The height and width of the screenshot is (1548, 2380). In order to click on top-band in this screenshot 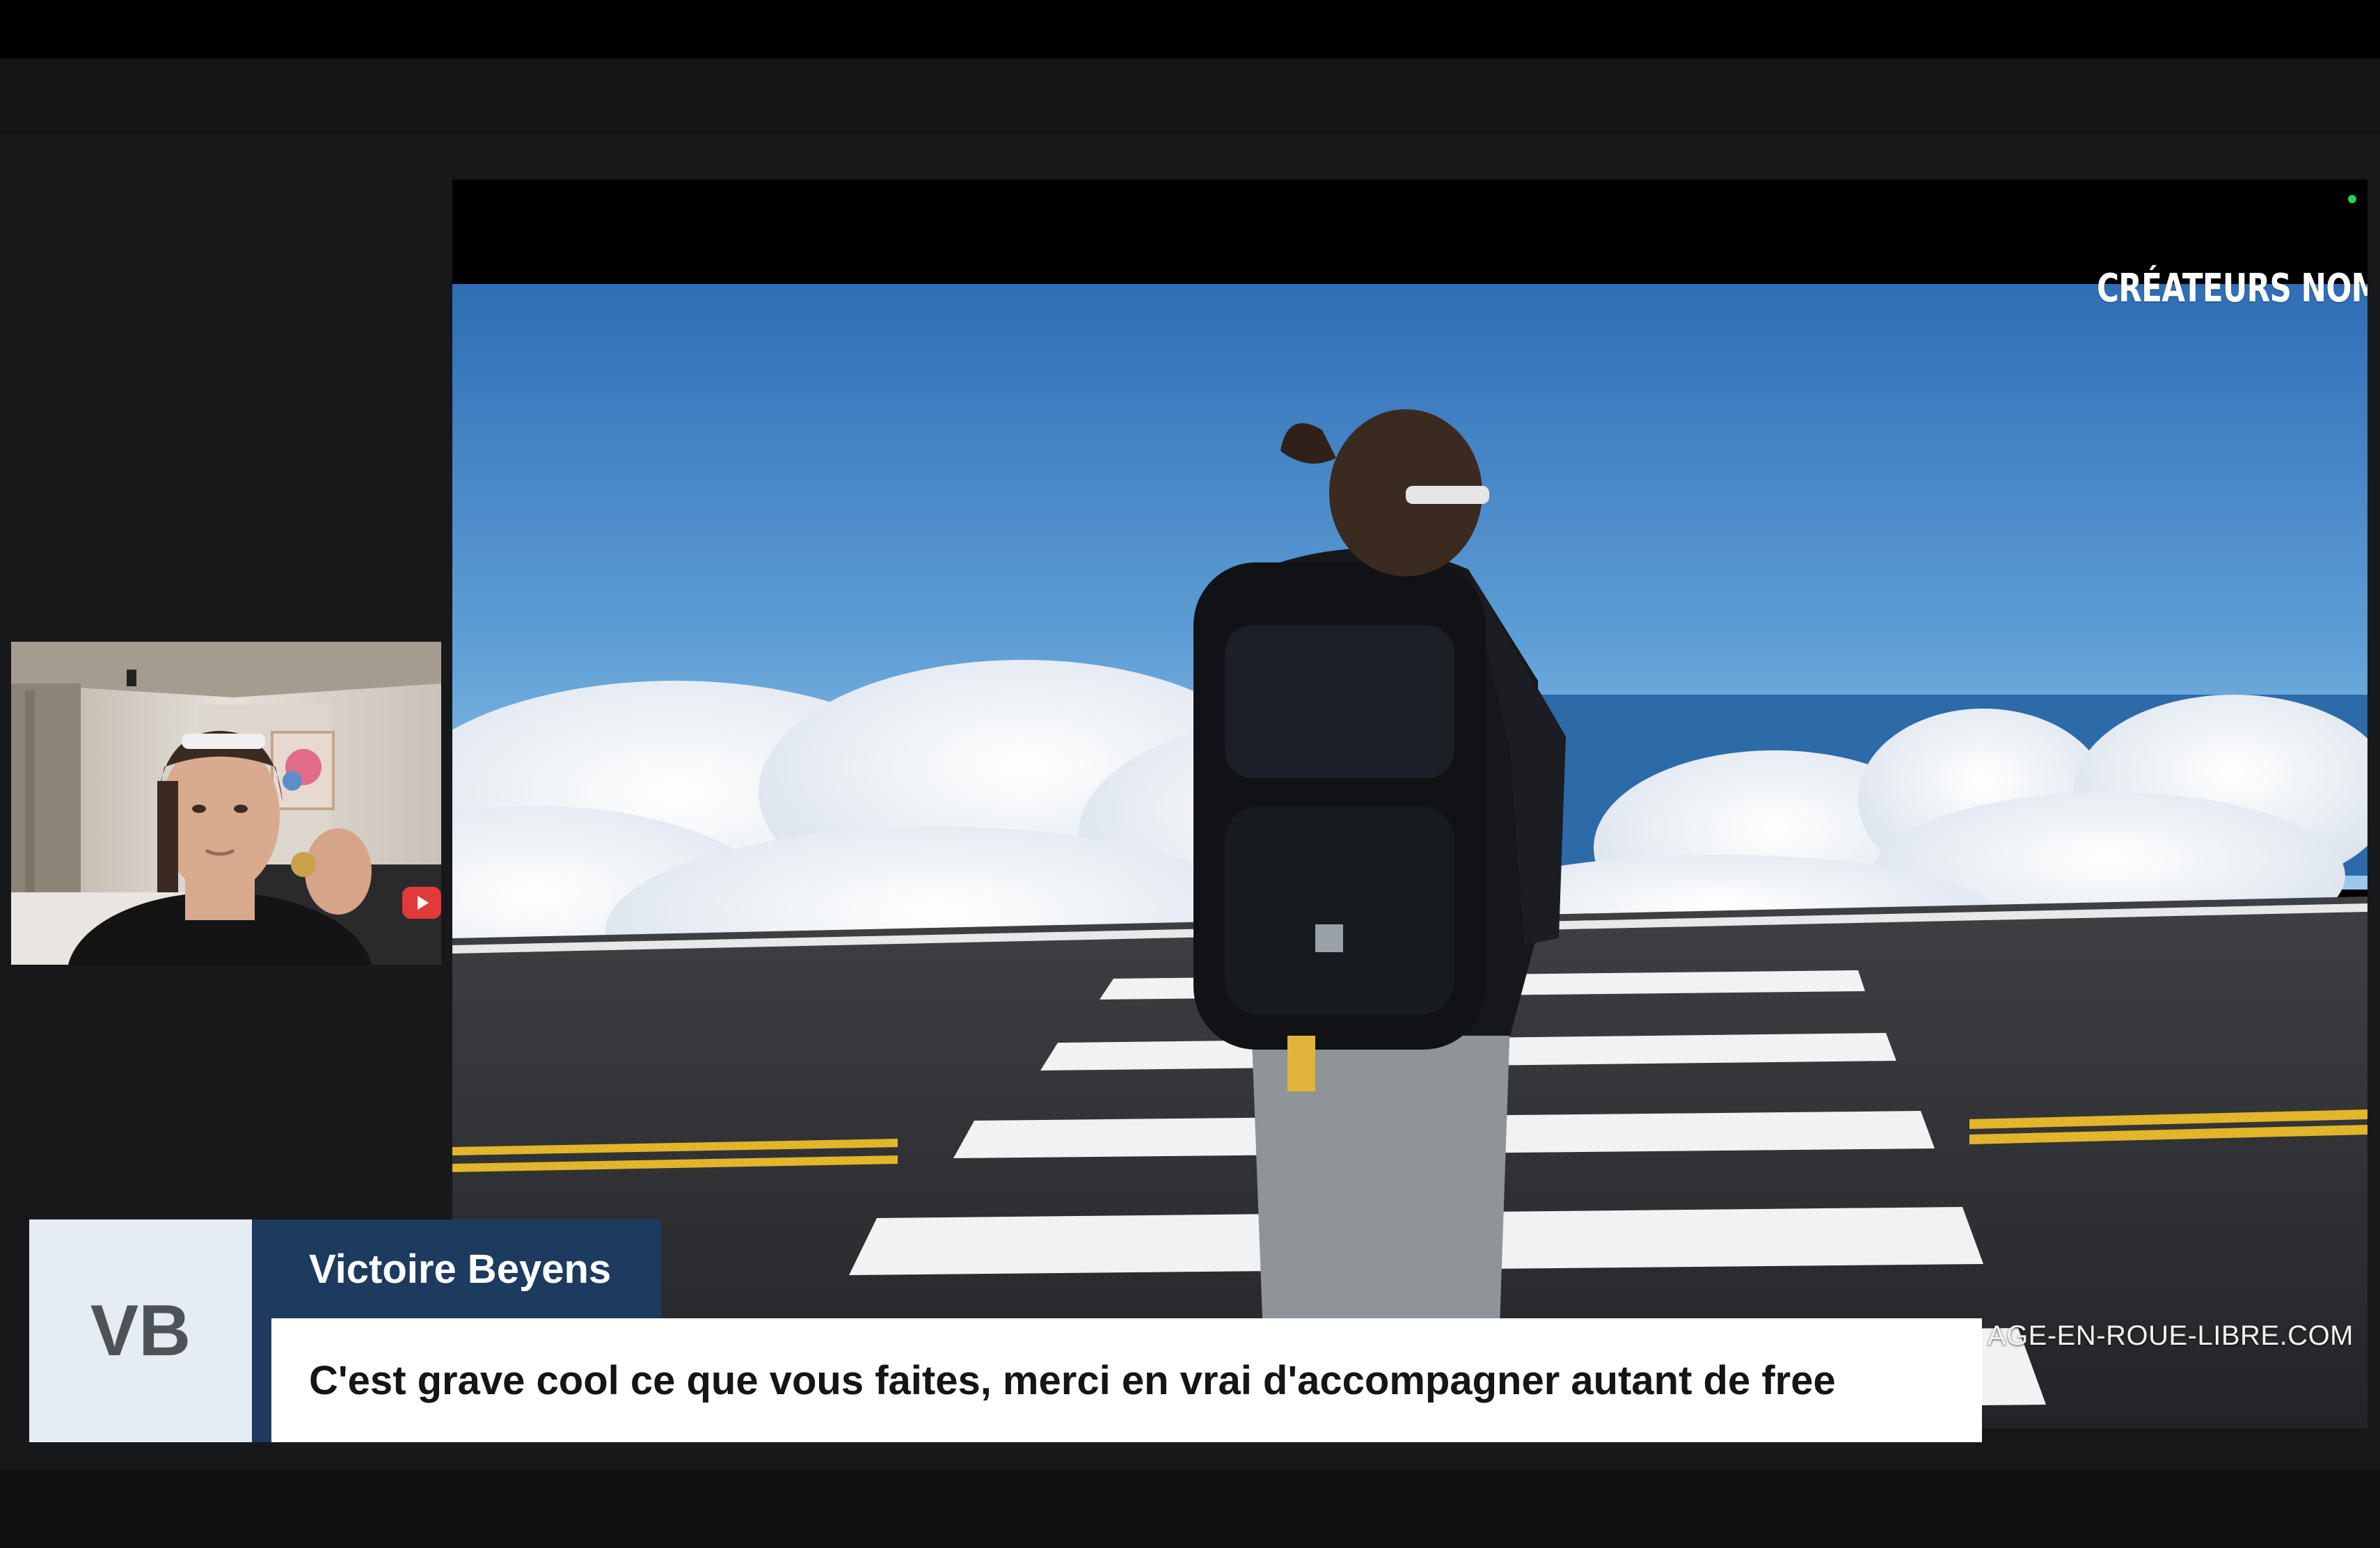, I will do `click(1190, 96)`.